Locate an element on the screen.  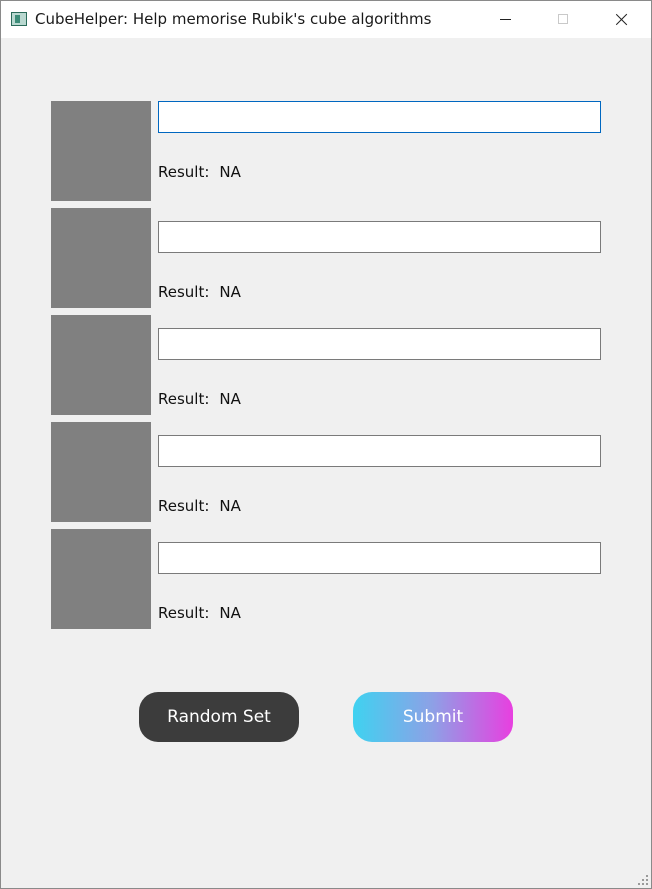
result-value-3: NA is located at coordinates (230, 399).